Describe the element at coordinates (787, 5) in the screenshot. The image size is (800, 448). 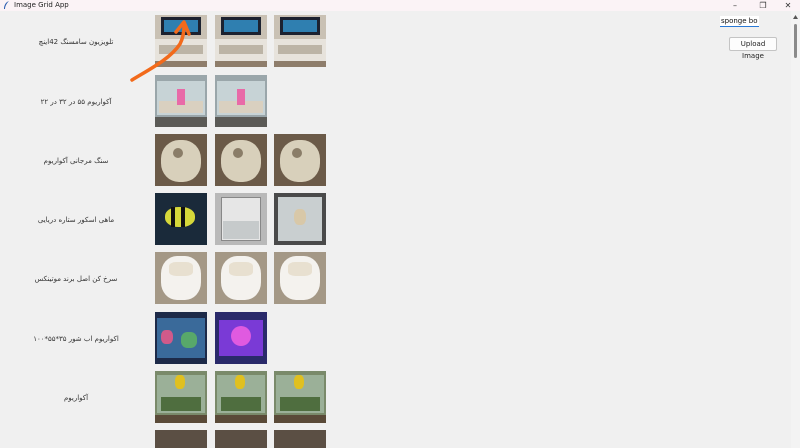
I see `close-button: ✕` at that location.